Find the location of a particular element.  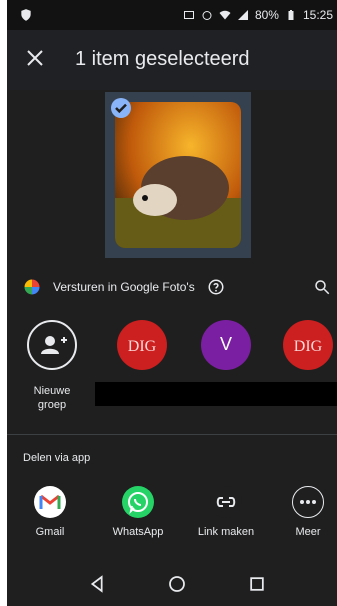

photo-thumbnail is located at coordinates (178, 175).